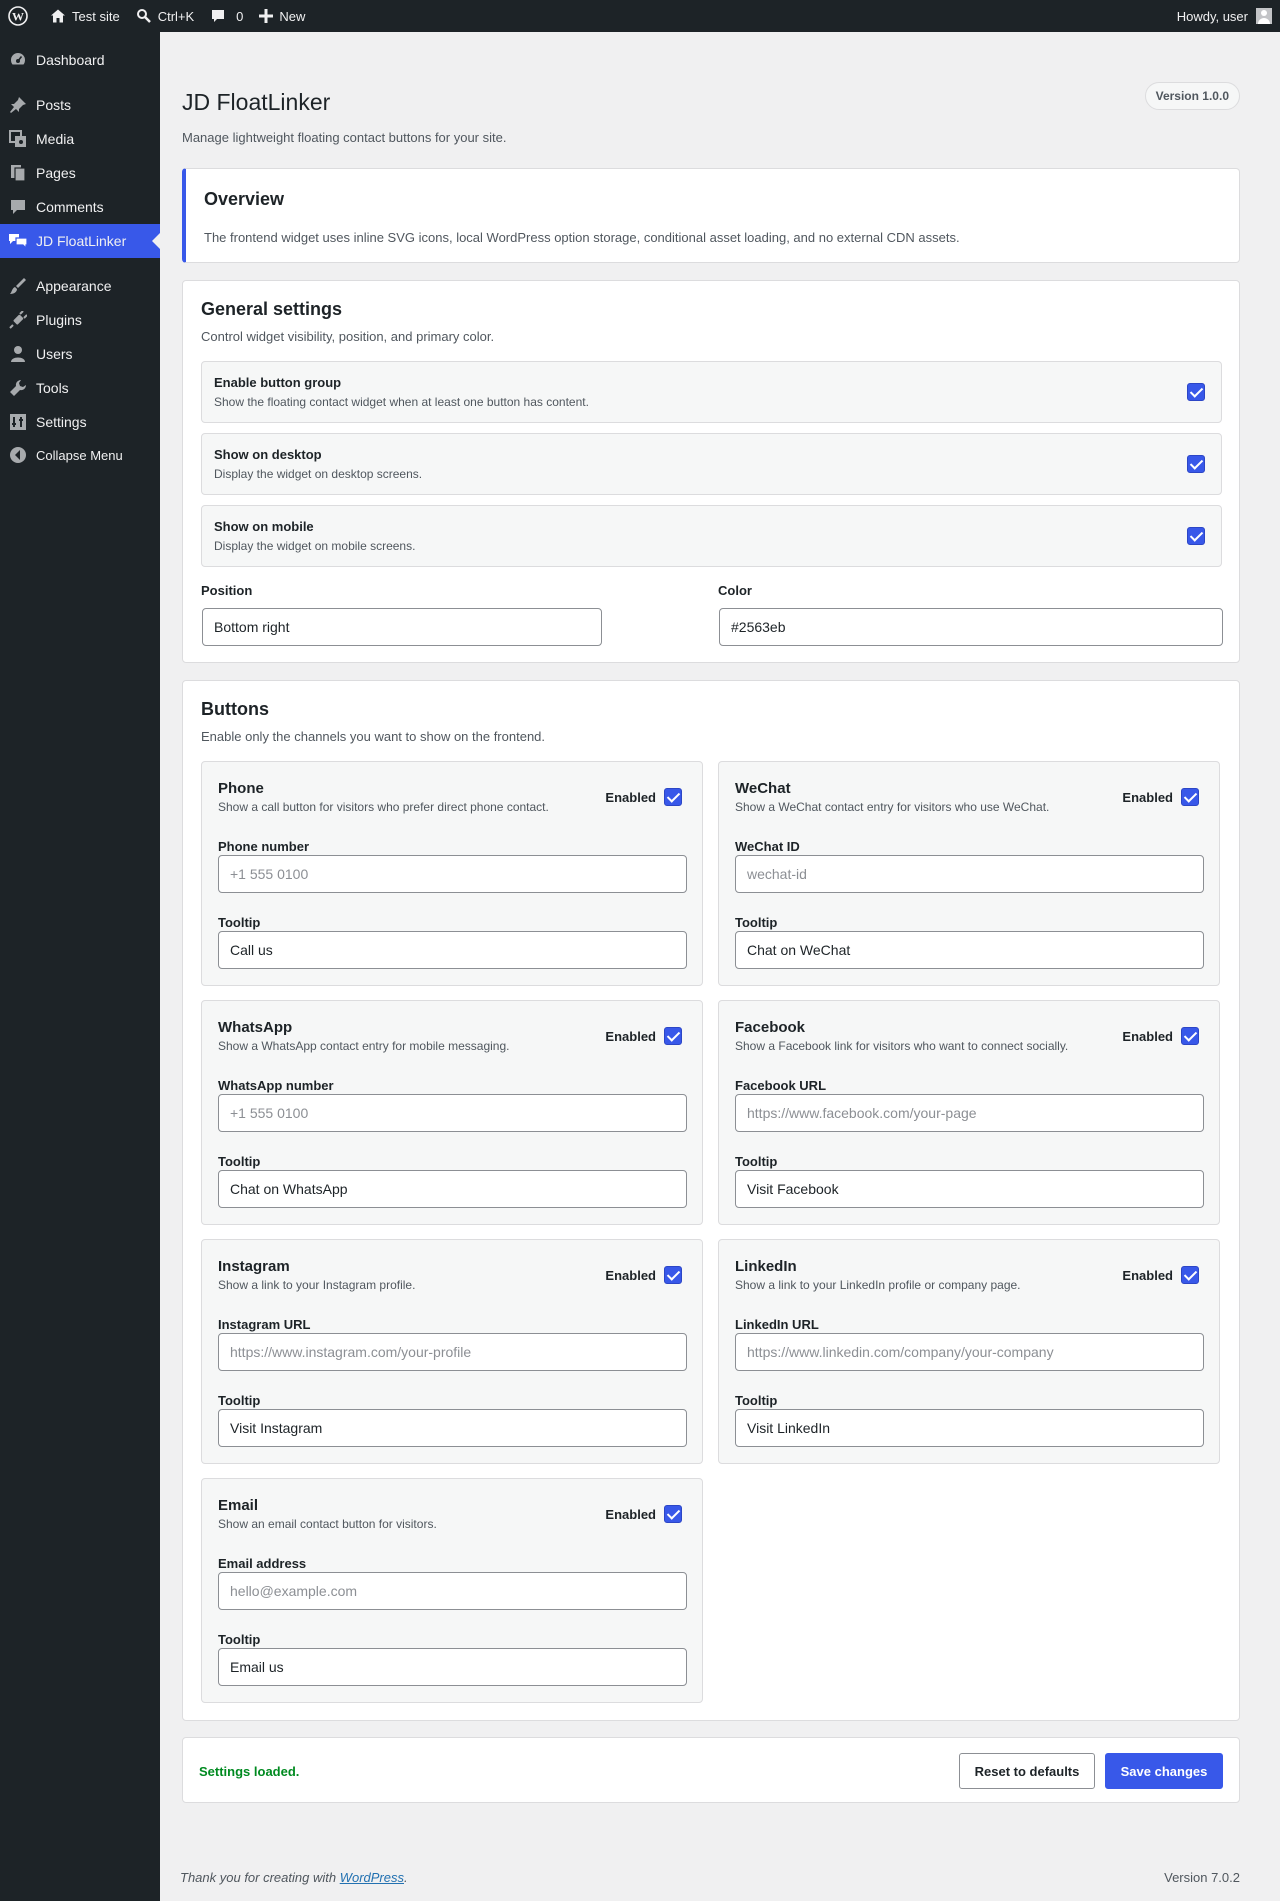  Describe the element at coordinates (402, 627) in the screenshot. I see `position-select: Bottom right` at that location.